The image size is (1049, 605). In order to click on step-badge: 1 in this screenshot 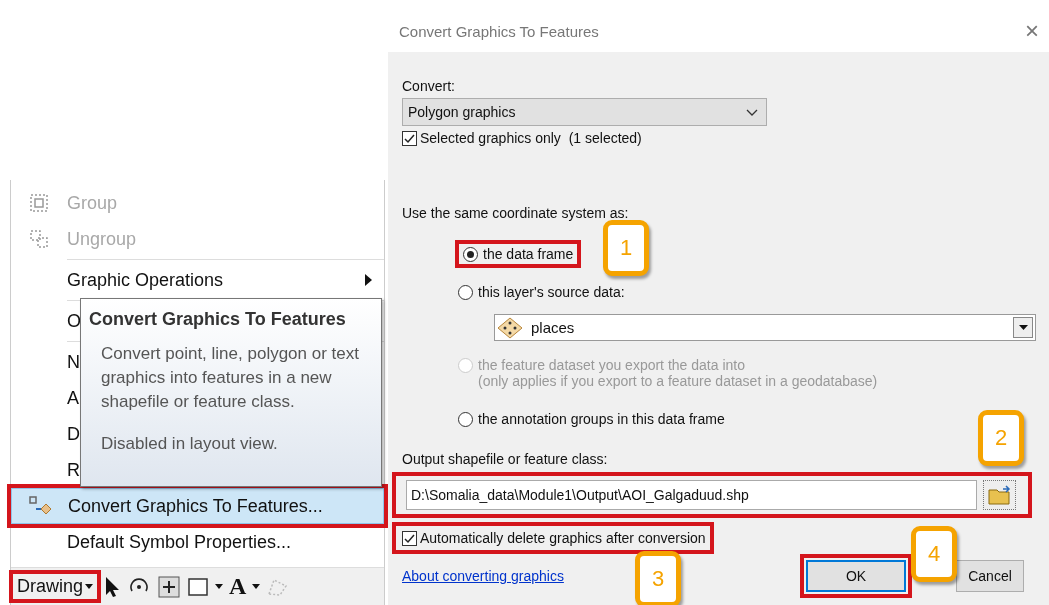, I will do `click(626, 248)`.